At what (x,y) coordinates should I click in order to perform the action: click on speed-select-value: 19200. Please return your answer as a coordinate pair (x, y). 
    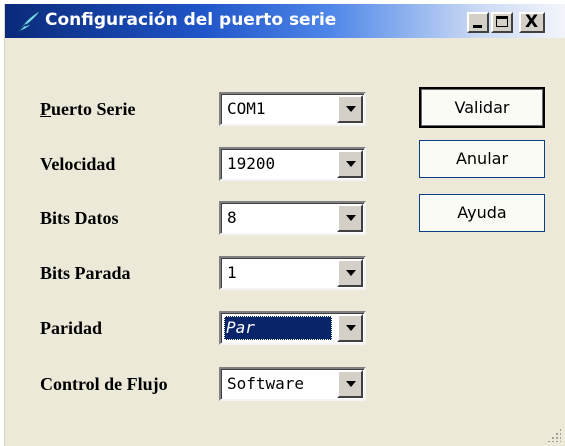
    Looking at the image, I should click on (251, 163).